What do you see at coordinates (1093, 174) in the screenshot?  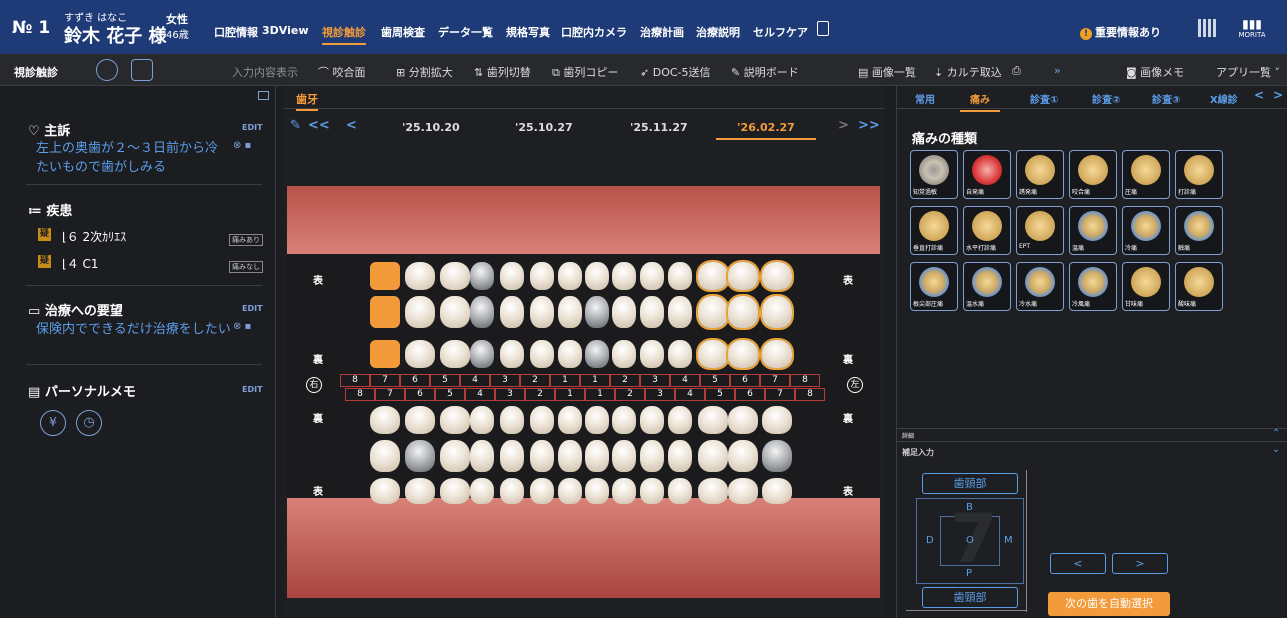 I see `pain-type-item: 咬合痛` at bounding box center [1093, 174].